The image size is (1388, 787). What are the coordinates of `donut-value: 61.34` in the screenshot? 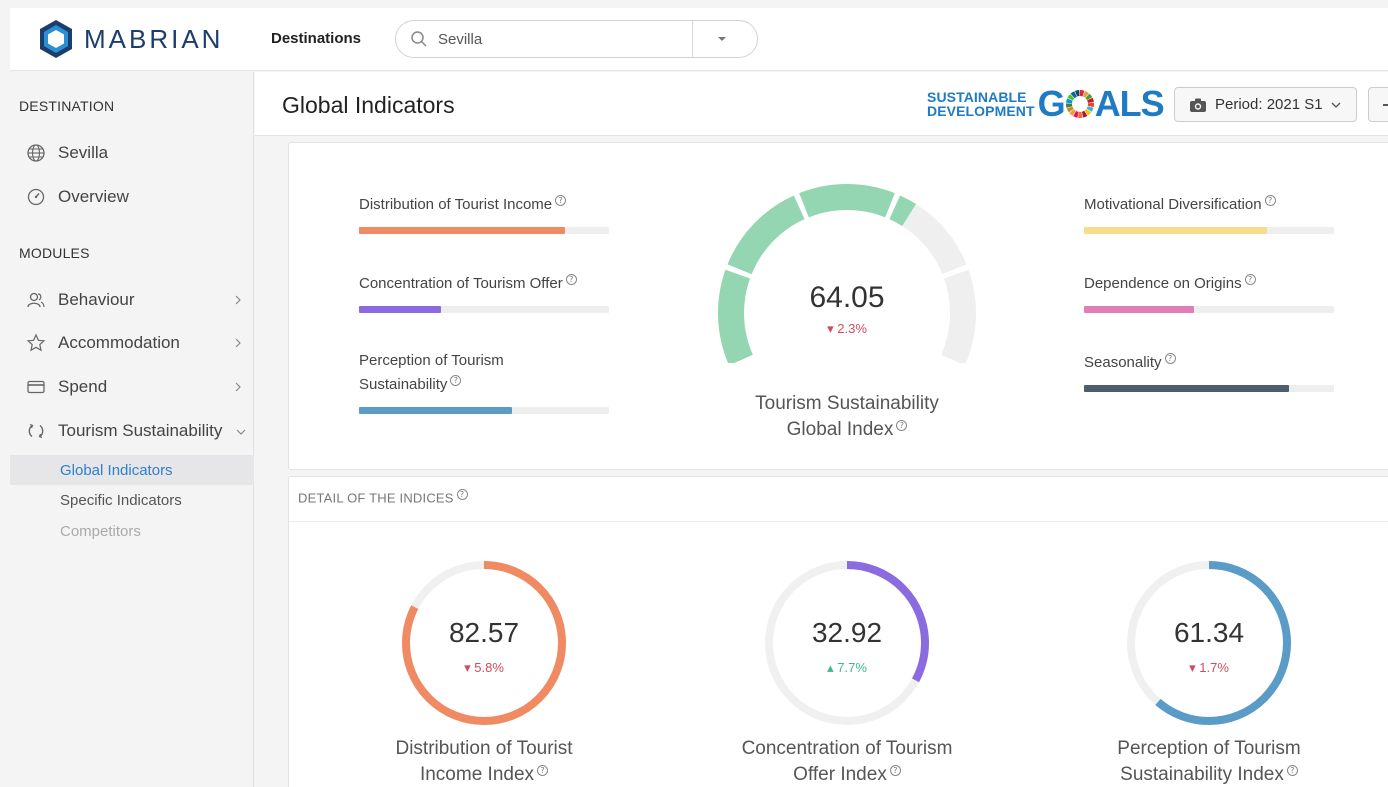 It's located at (1209, 632).